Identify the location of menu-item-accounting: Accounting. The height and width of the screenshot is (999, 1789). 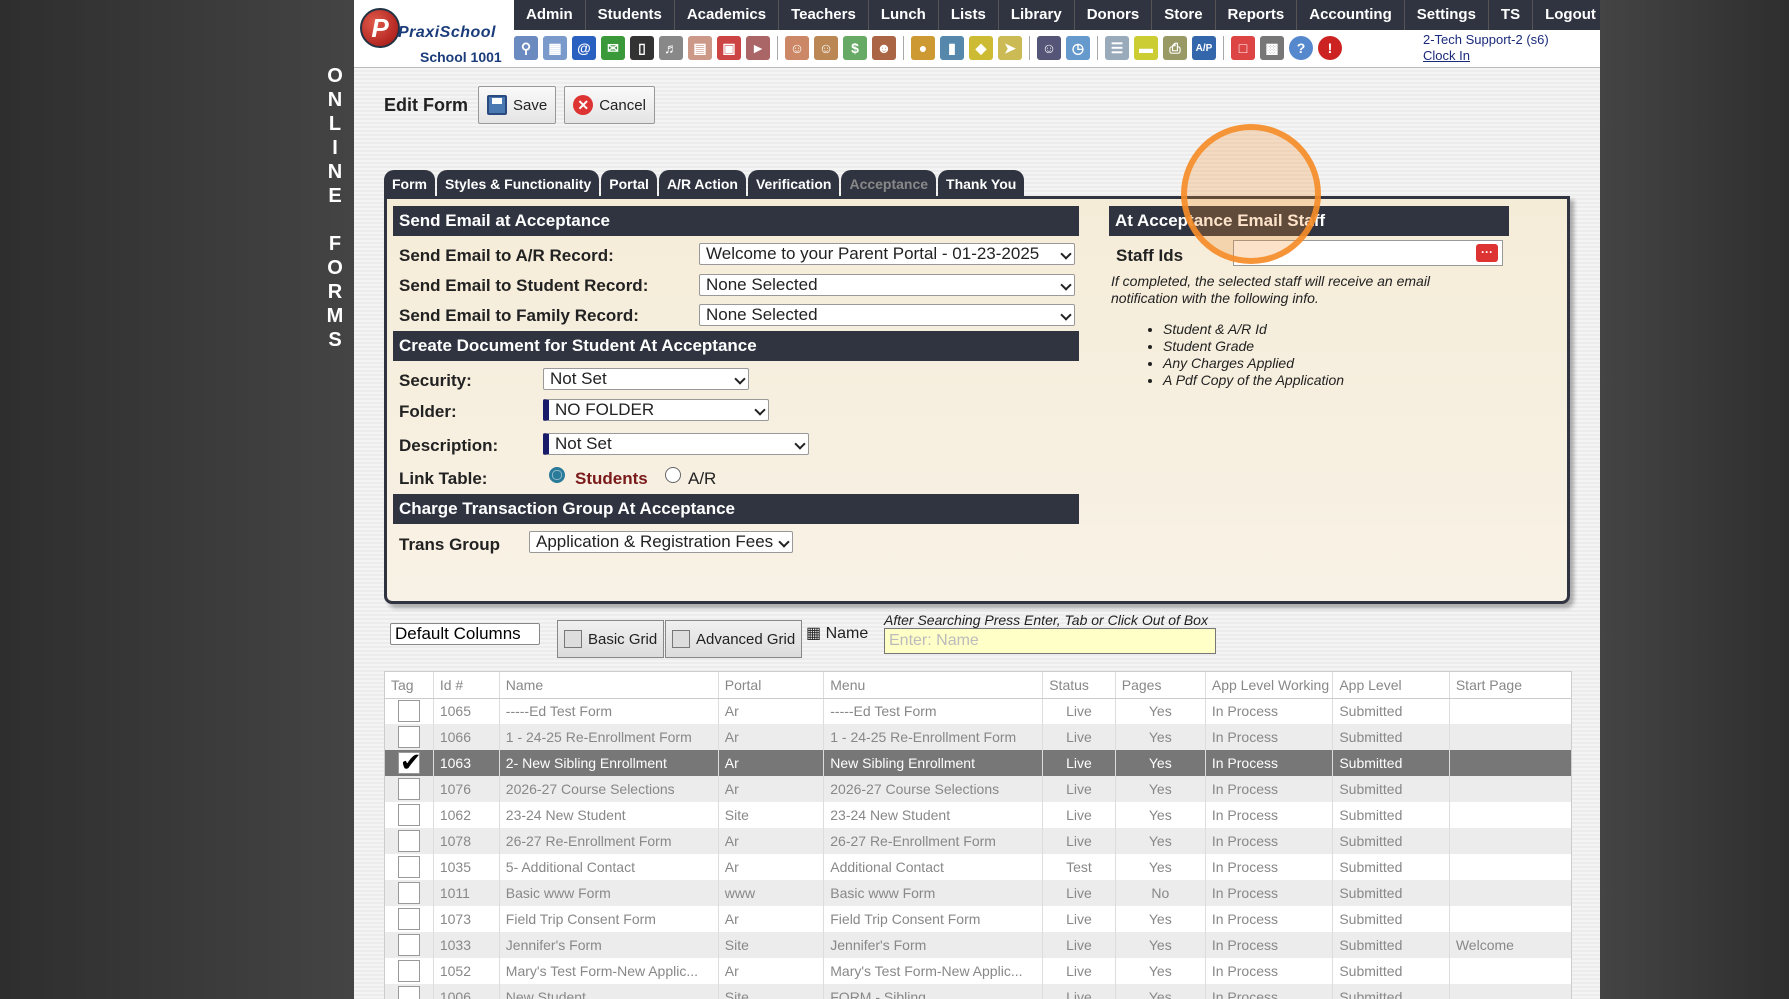
(1351, 15).